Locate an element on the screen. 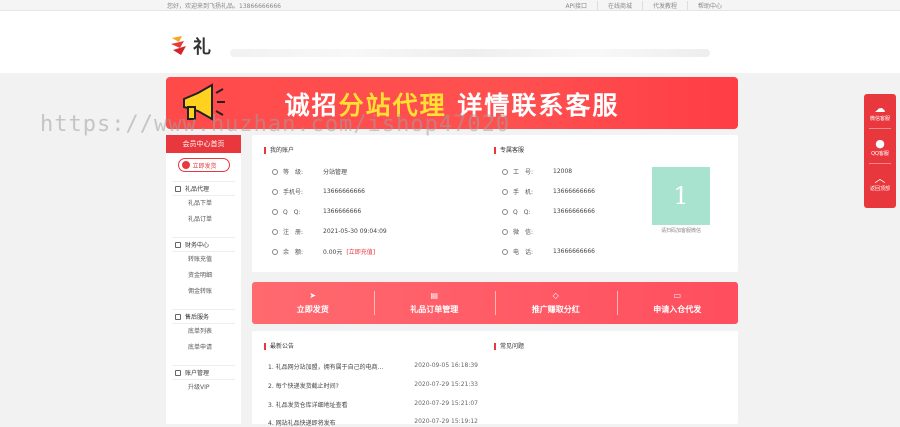 Image resolution: width=900 pixels, height=427 pixels. sidebar-item-receipt-apply: 底单申请 is located at coordinates (203, 348).